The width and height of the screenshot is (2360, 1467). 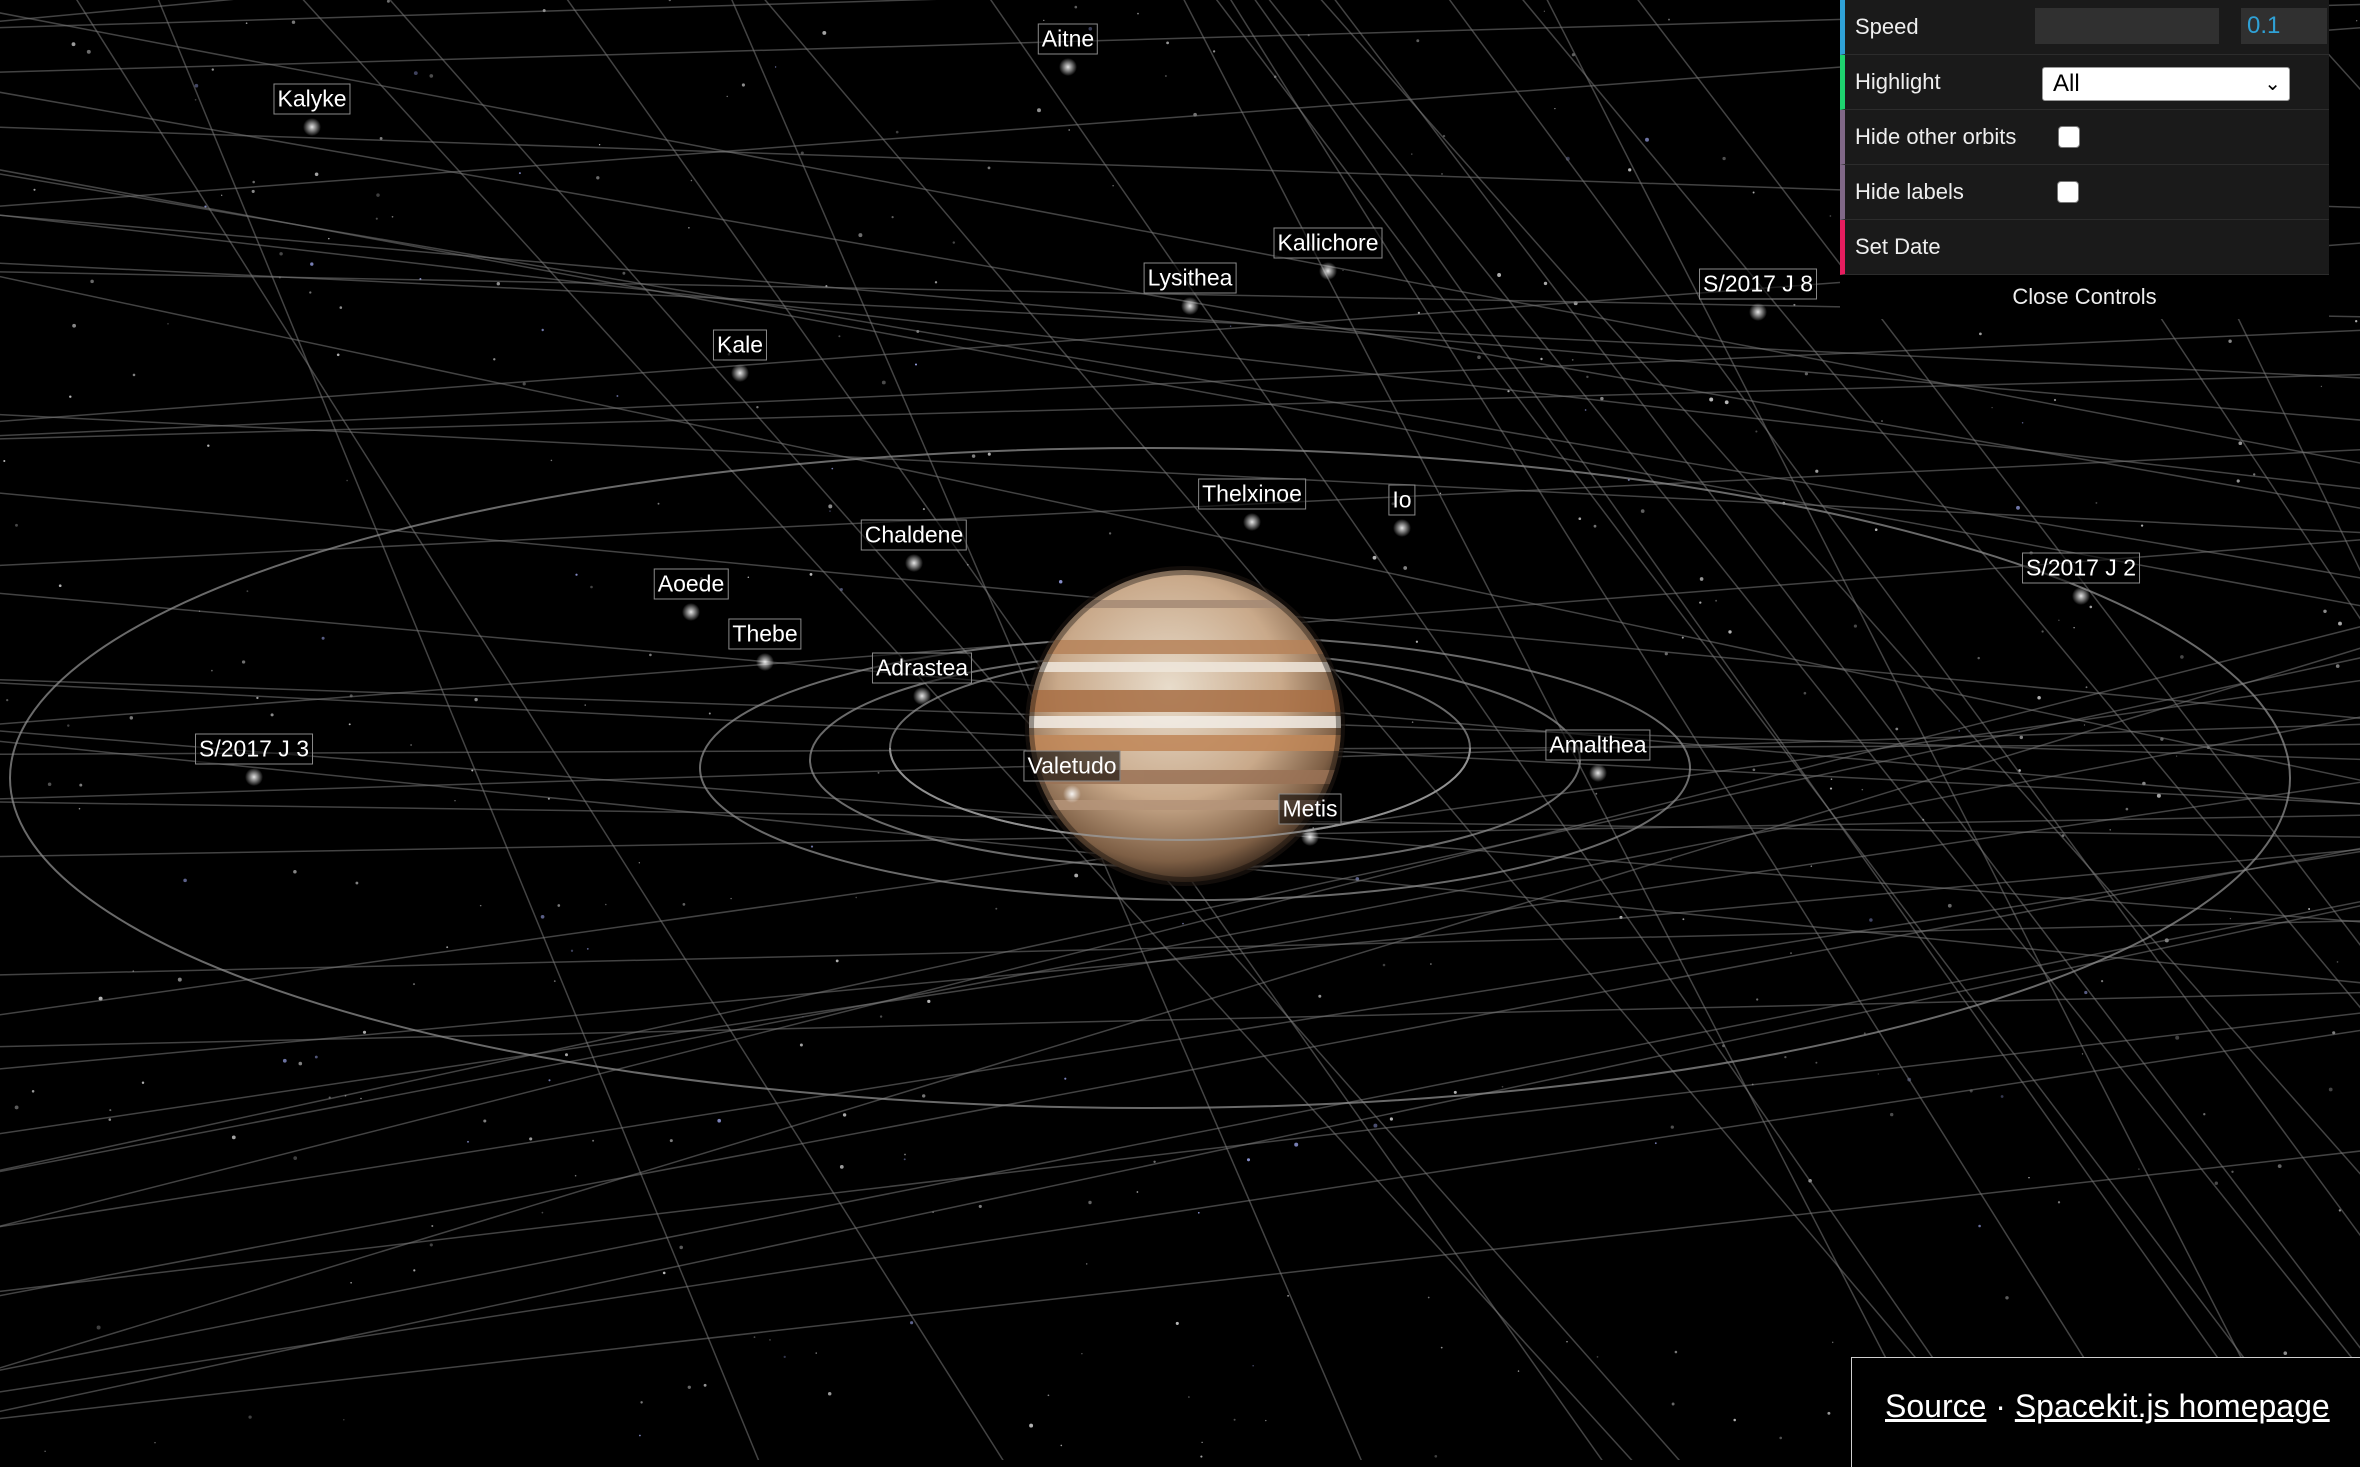 What do you see at coordinates (922, 668) in the screenshot?
I see `moon-label-adrastea: Adrastea` at bounding box center [922, 668].